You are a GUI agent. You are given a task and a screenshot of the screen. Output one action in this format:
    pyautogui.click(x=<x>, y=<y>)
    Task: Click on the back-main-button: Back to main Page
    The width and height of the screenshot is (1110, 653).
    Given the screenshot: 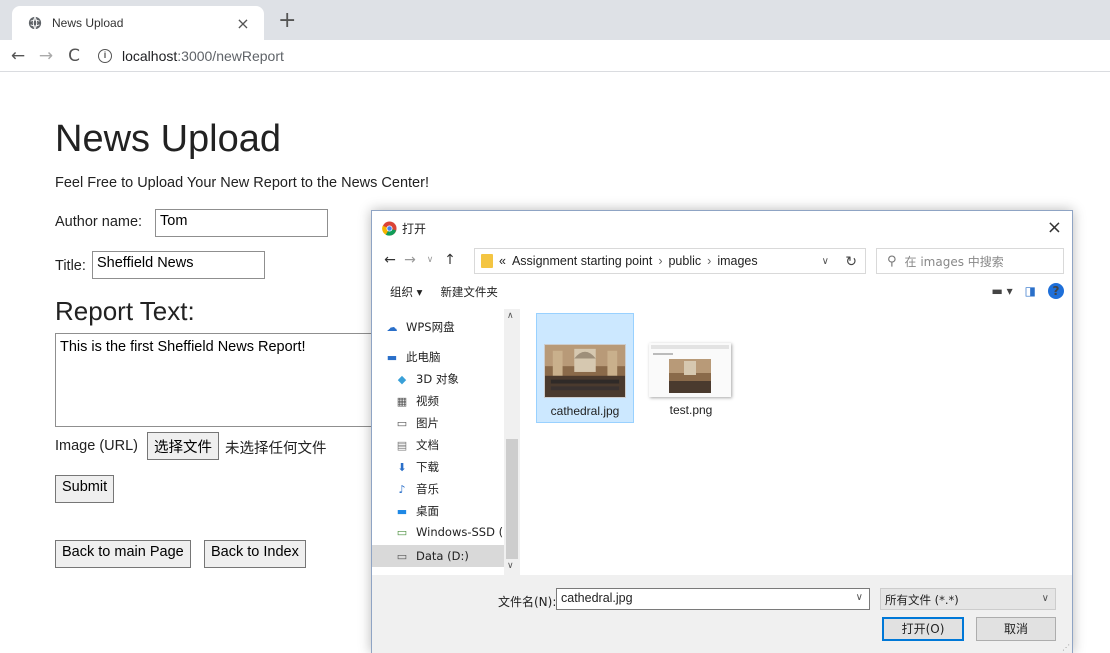 What is the action you would take?
    pyautogui.click(x=123, y=554)
    